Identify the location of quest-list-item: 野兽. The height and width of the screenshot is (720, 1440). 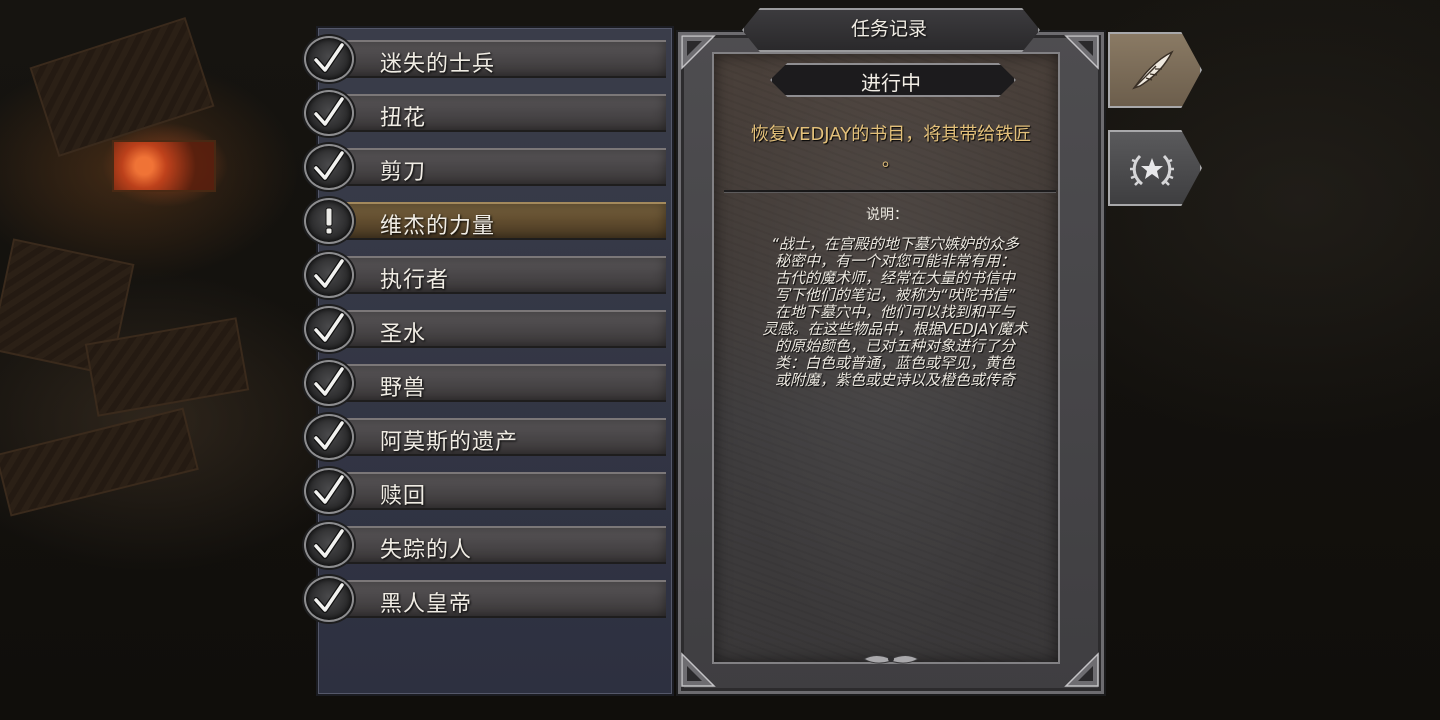
(487, 383).